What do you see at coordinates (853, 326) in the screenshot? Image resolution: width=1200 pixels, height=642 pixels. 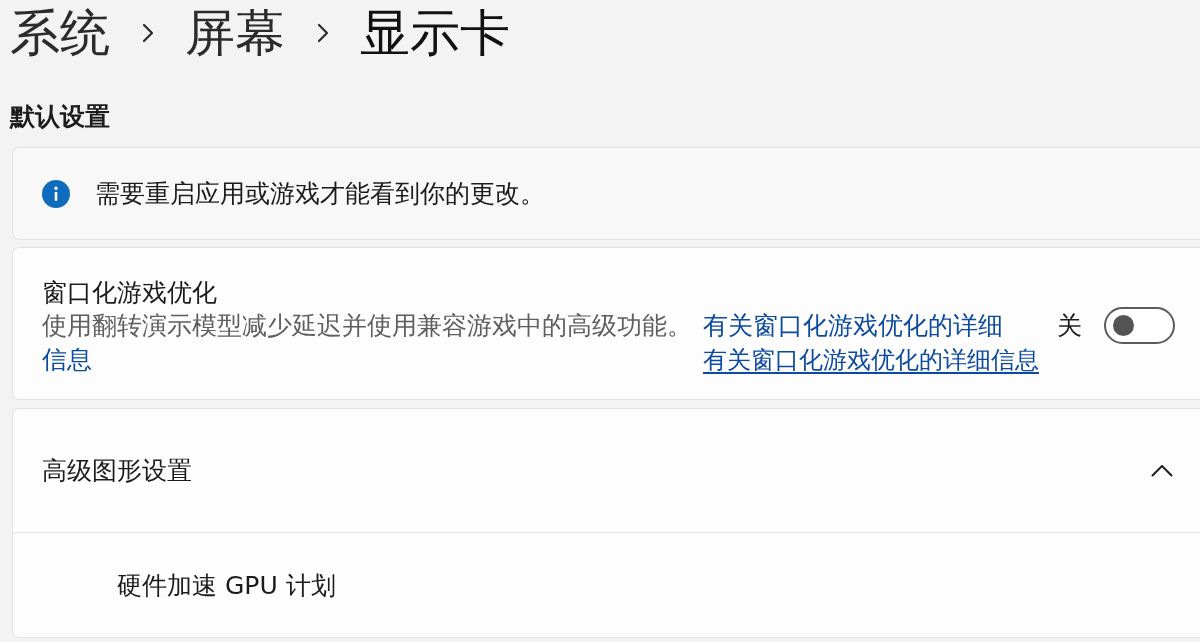 I see `details-link: 有关窗口化游戏优化的详细` at bounding box center [853, 326].